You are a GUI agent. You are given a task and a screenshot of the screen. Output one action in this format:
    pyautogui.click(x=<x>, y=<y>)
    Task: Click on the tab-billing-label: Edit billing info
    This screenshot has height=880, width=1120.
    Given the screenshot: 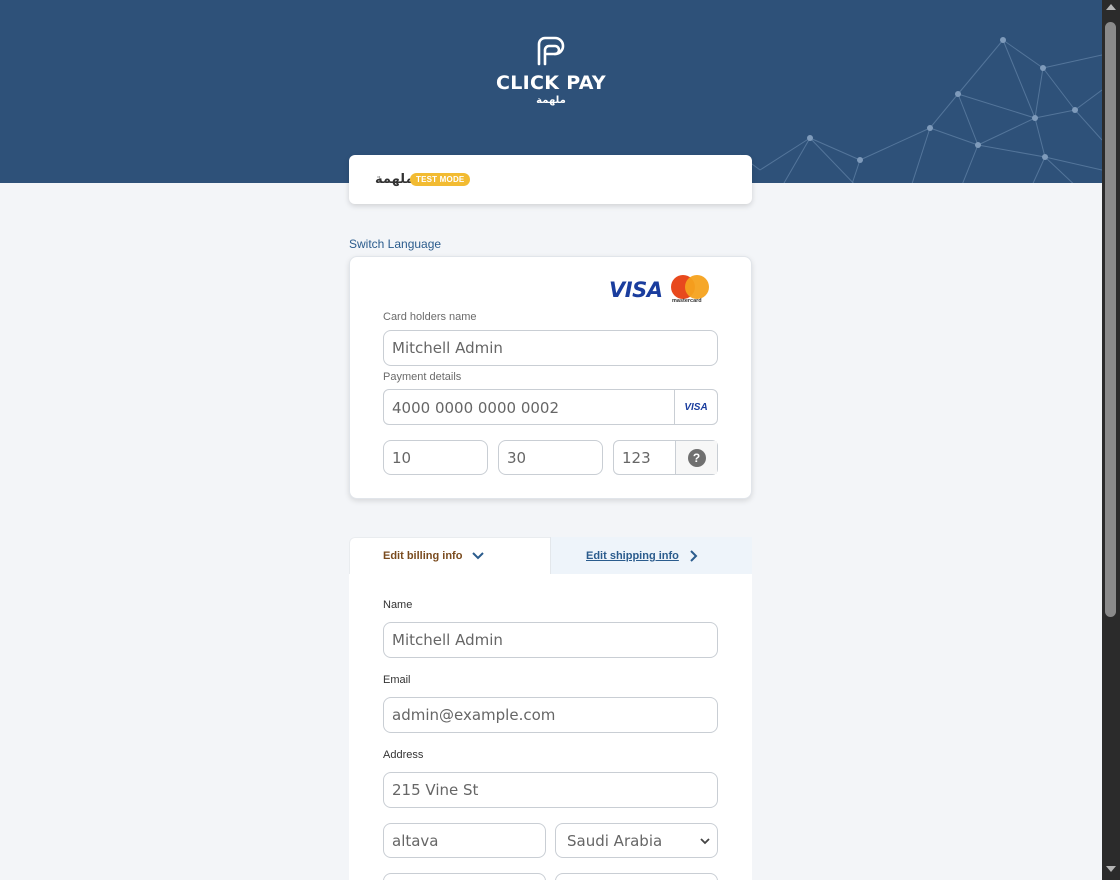 What is the action you would take?
    pyautogui.click(x=423, y=556)
    